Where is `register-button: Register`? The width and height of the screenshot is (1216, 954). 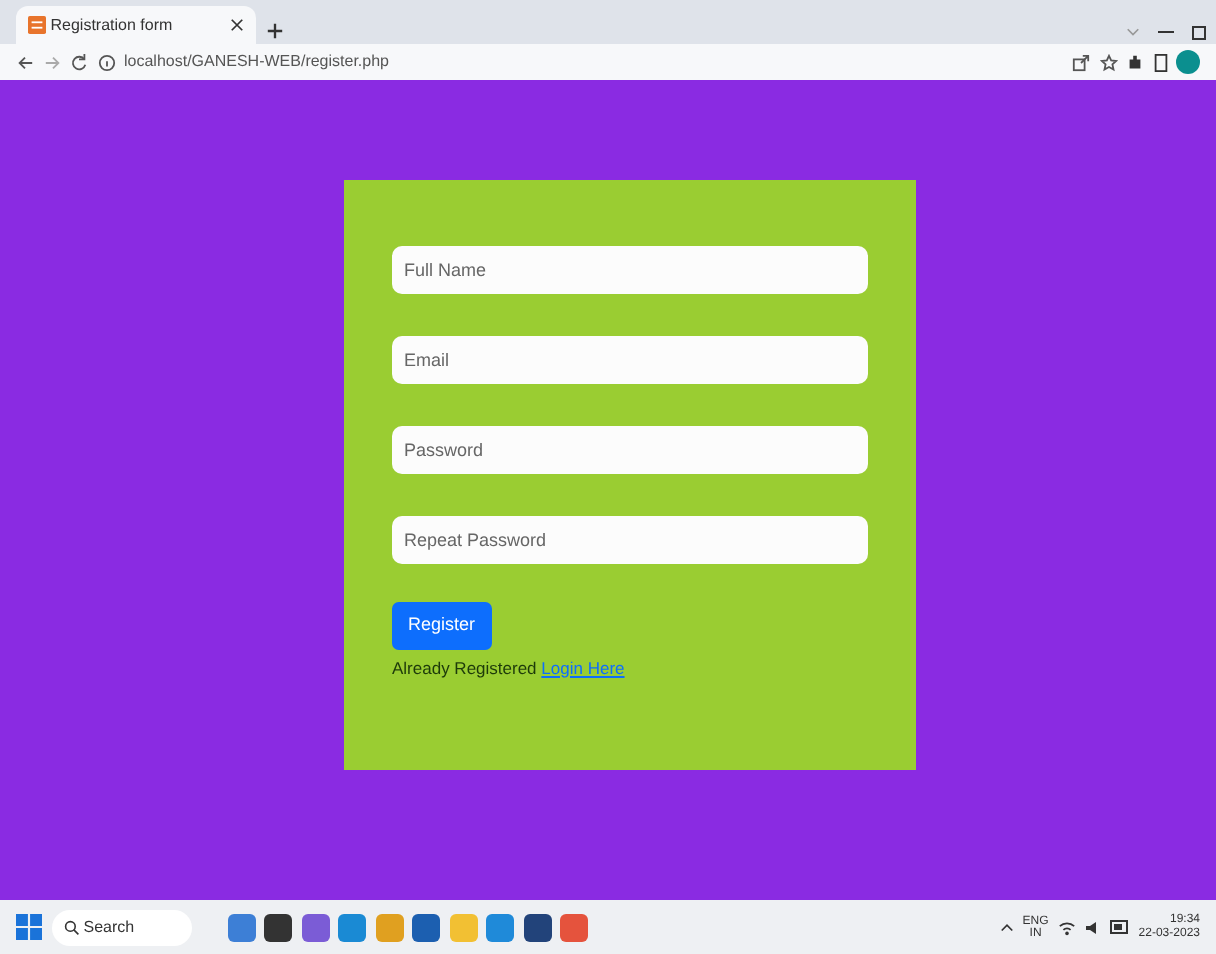
register-button: Register is located at coordinates (442, 625).